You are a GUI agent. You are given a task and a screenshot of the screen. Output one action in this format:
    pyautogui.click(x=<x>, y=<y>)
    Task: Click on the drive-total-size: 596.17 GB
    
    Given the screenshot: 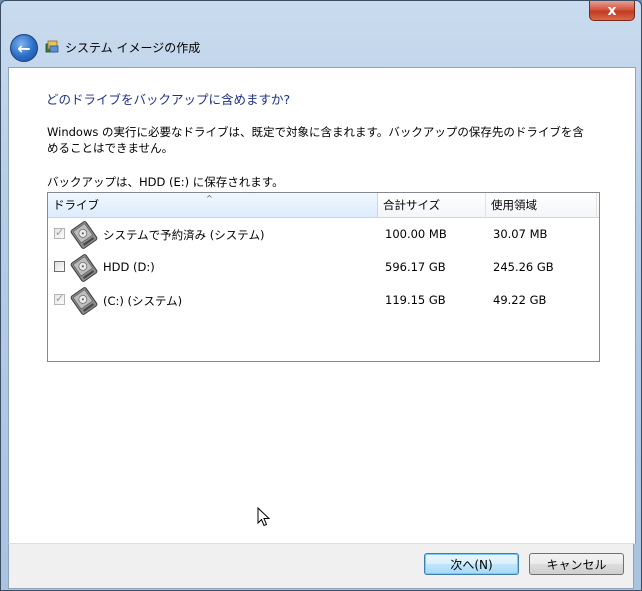 What is the action you would take?
    pyautogui.click(x=415, y=267)
    